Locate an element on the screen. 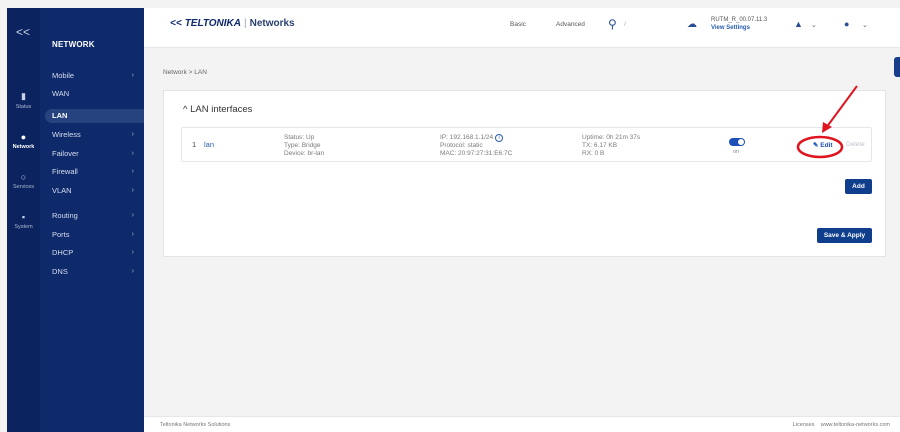  row-number: 1 is located at coordinates (194, 144).